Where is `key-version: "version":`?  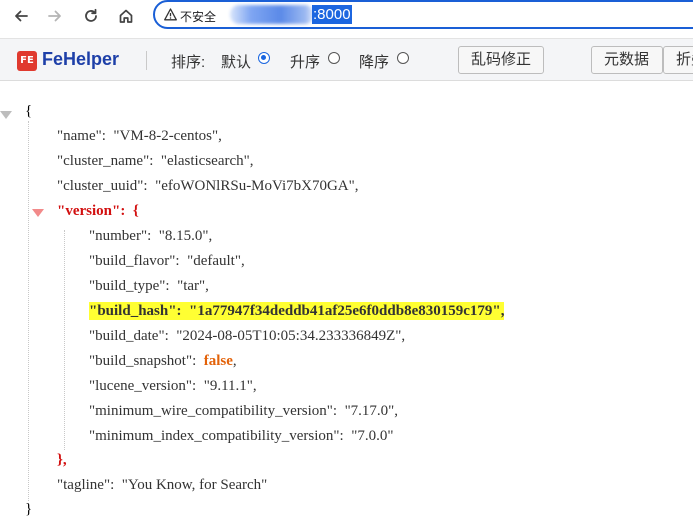
key-version: "version": is located at coordinates (91, 211).